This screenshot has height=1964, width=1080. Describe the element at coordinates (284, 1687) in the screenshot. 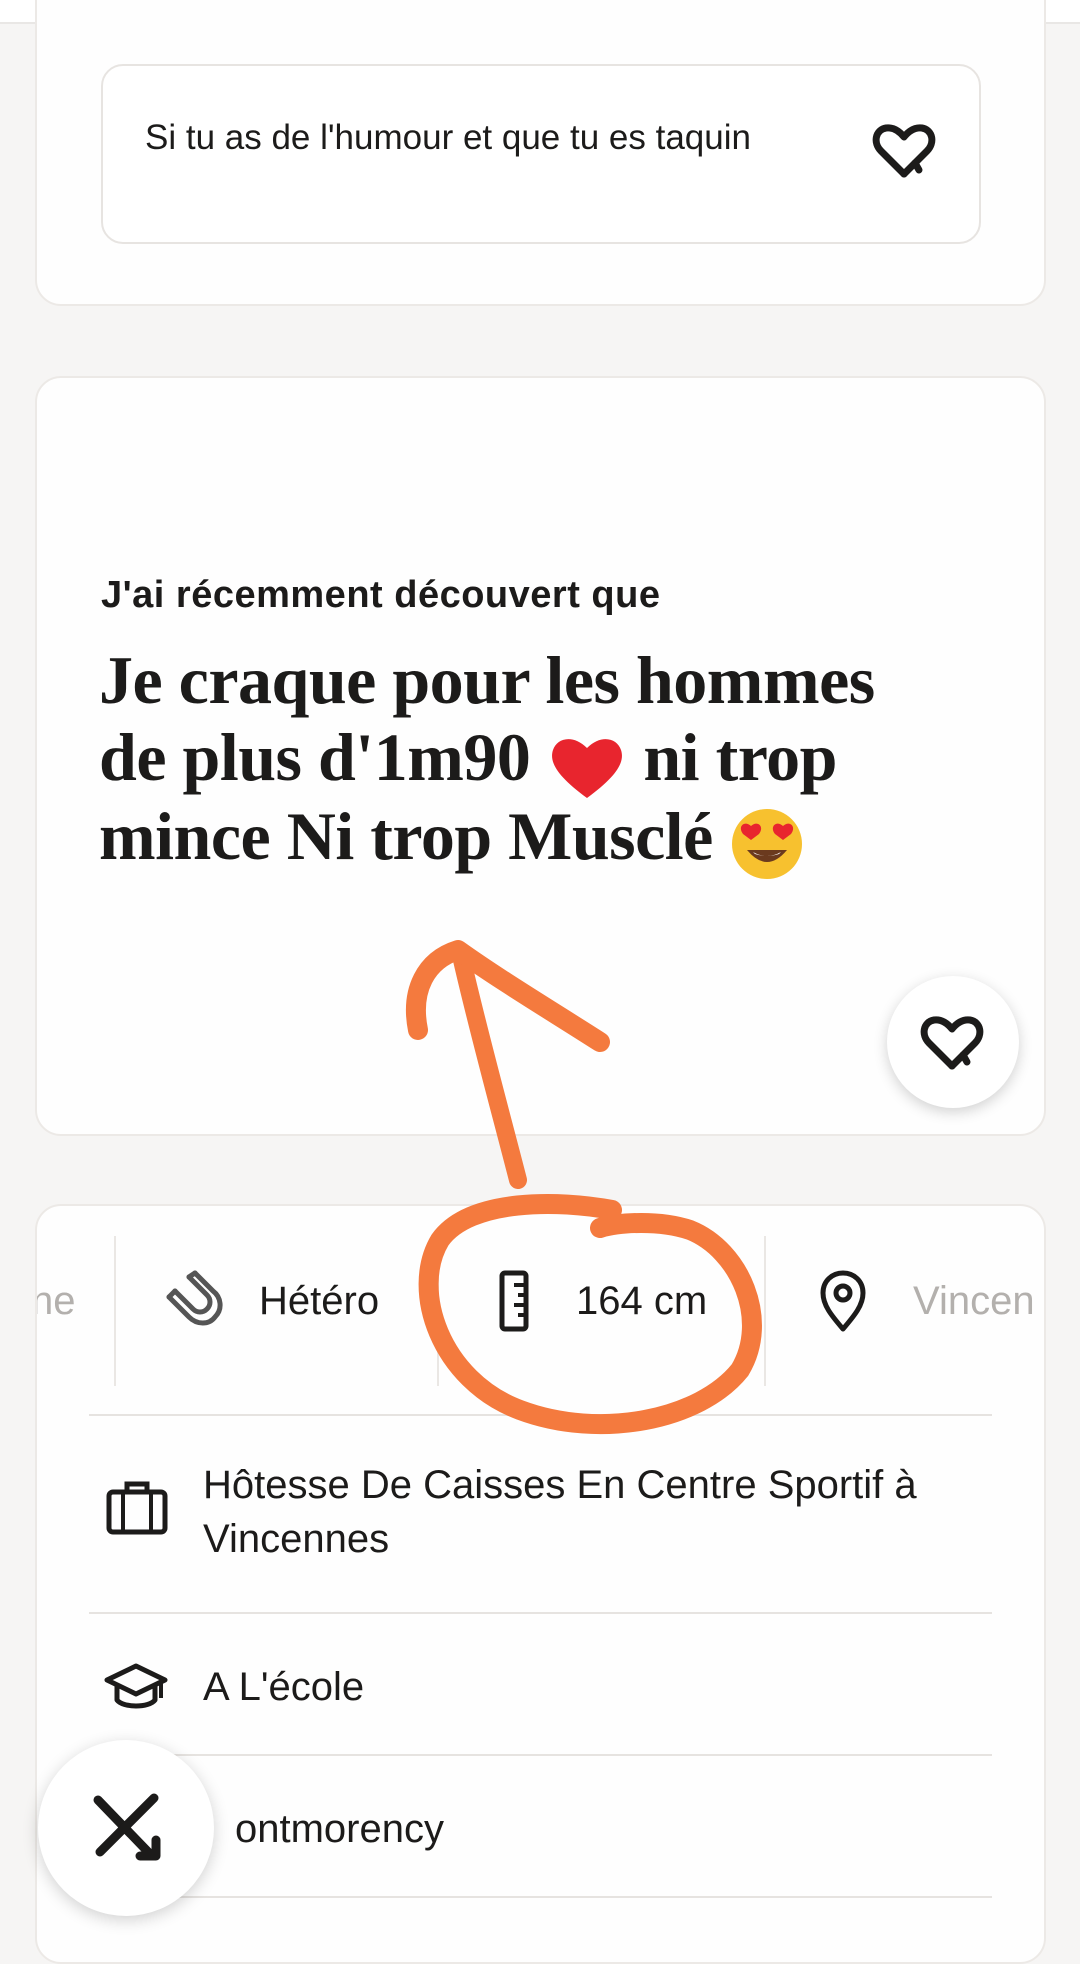

I see `school-text: A L'école` at that location.